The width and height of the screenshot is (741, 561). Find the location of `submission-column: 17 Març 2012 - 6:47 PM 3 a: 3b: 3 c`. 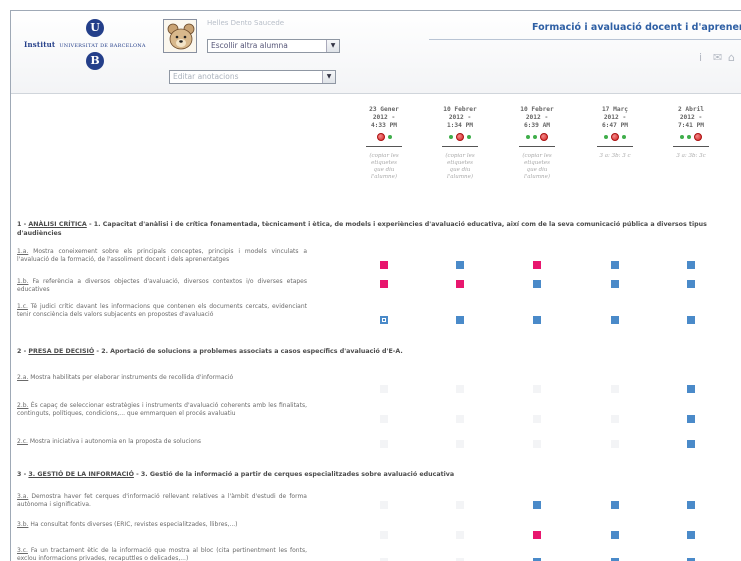

submission-column: 17 Març 2012 - 6:47 PM 3 a: 3b: 3 c is located at coordinates (615, 133).